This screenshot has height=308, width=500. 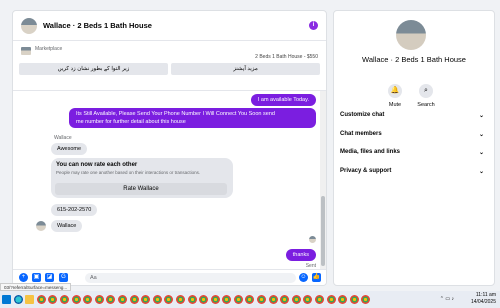 What do you see at coordinates (26, 51) in the screenshot?
I see `listing-thumbnail` at bounding box center [26, 51].